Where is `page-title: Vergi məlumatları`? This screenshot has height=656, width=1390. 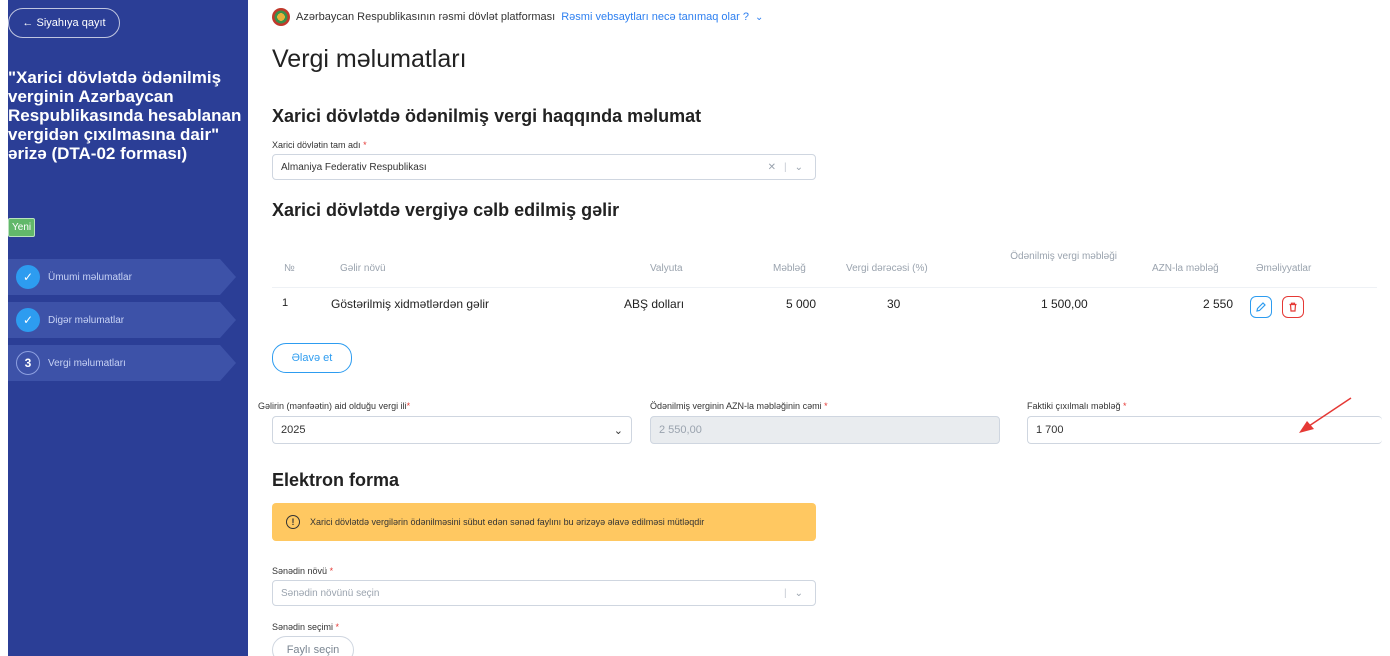 page-title: Vergi məlumatları is located at coordinates (369, 59).